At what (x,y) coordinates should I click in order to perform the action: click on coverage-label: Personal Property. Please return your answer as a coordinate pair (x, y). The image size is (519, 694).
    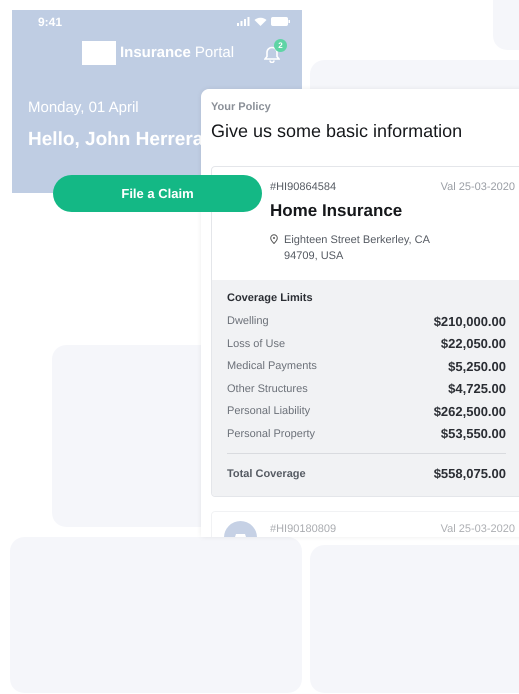
    Looking at the image, I should click on (271, 434).